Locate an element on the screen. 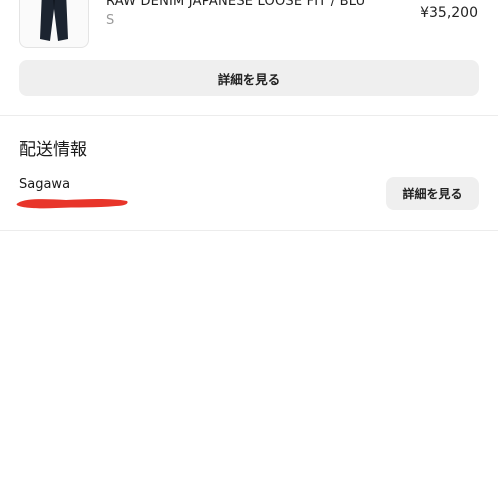  tracking-number-redaction is located at coordinates (73, 205).